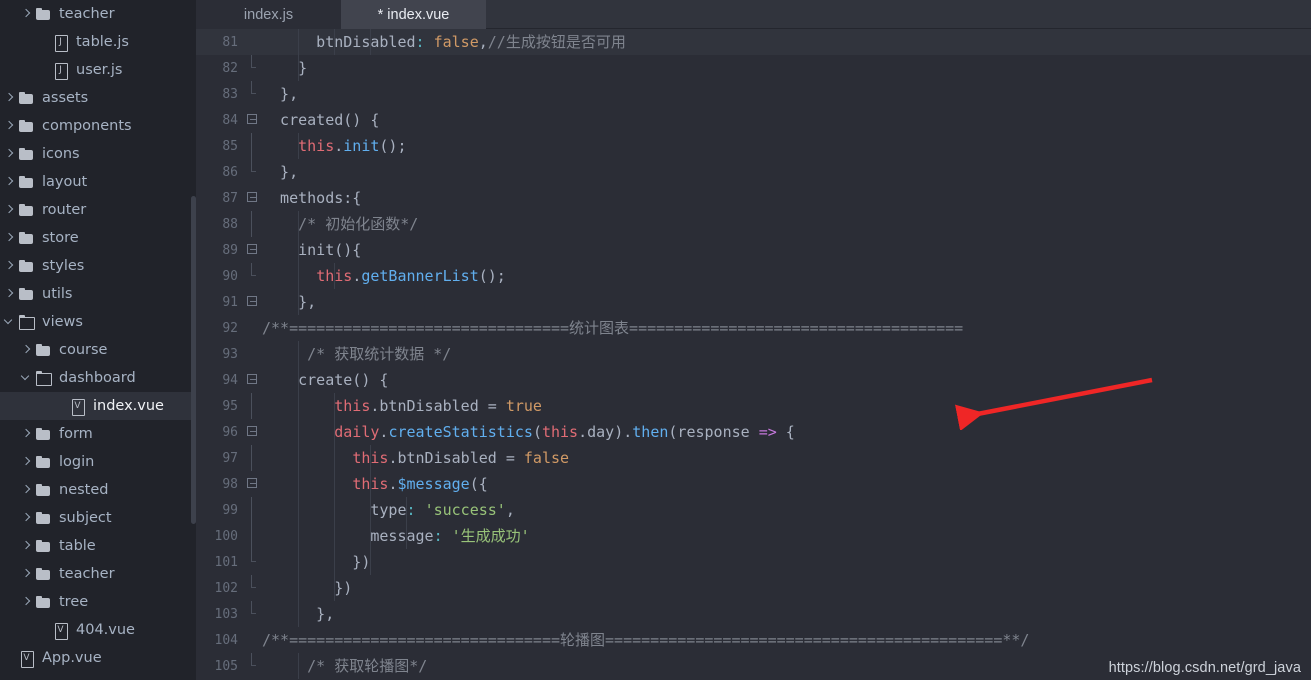 The image size is (1311, 680). I want to click on tree-item-index-vue: index.vue, so click(98, 406).